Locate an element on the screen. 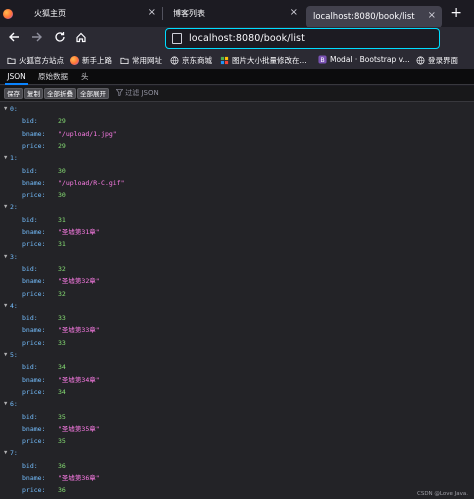 The height and width of the screenshot is (499, 474). copy-button: 复制 is located at coordinates (33, 93).